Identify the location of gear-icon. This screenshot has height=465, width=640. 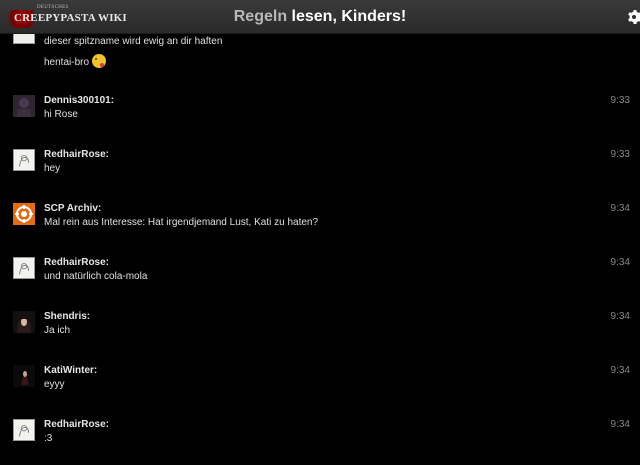
(633, 17).